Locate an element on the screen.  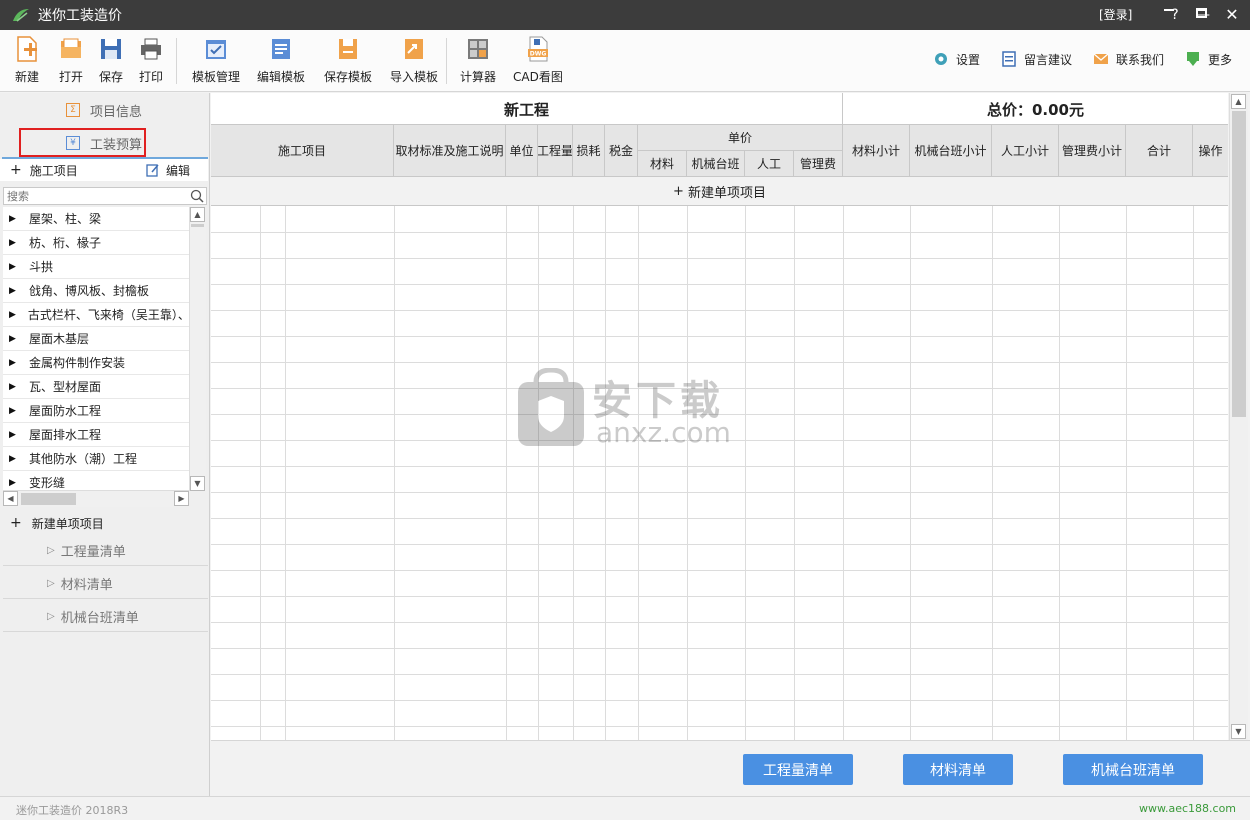
tree-item: ▶ 金属构件制作安装 is located at coordinates (96, 363).